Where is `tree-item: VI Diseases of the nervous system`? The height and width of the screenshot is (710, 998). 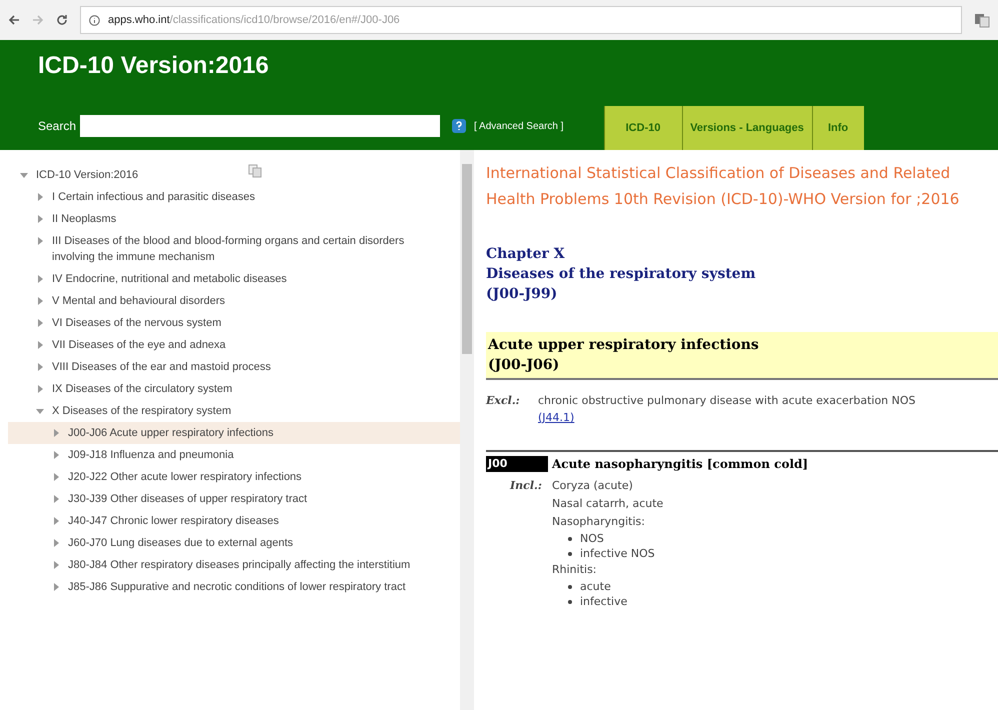 tree-item: VI Diseases of the nervous system is located at coordinates (137, 323).